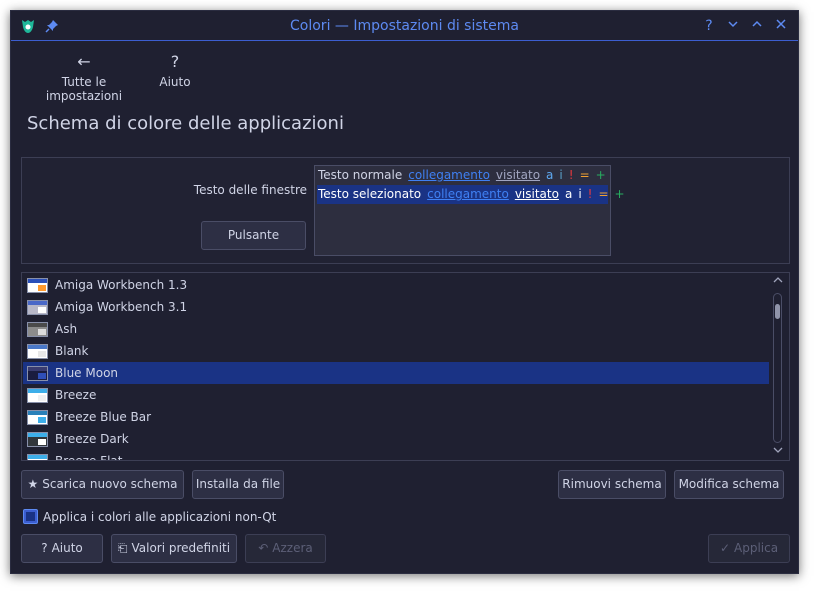 This screenshot has width=816, height=591. Describe the element at coordinates (396, 439) in the screenshot. I see `scheme-list-item: Breeze Dark` at that location.